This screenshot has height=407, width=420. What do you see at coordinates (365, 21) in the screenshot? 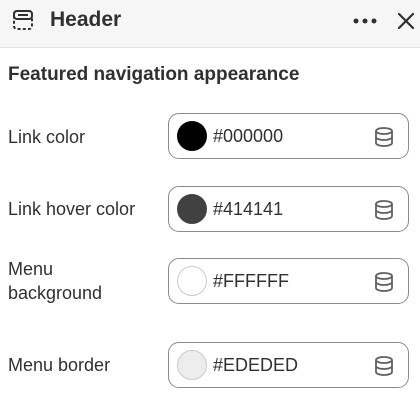
I see `more-options-button` at bounding box center [365, 21].